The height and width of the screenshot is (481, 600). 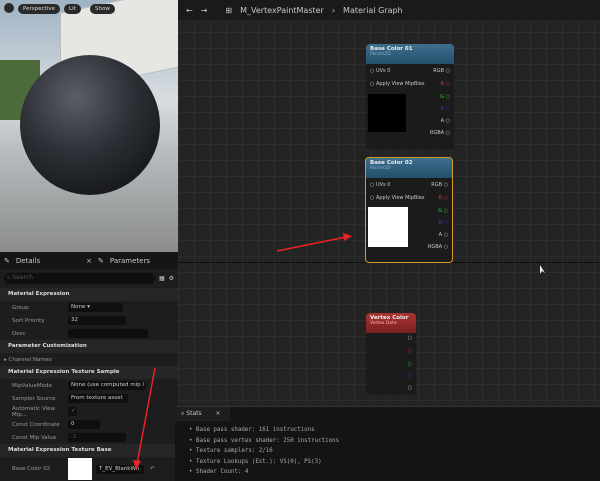 What do you see at coordinates (231, 451) in the screenshot?
I see `stat-line: • Texture samplers: 2/16` at bounding box center [231, 451].